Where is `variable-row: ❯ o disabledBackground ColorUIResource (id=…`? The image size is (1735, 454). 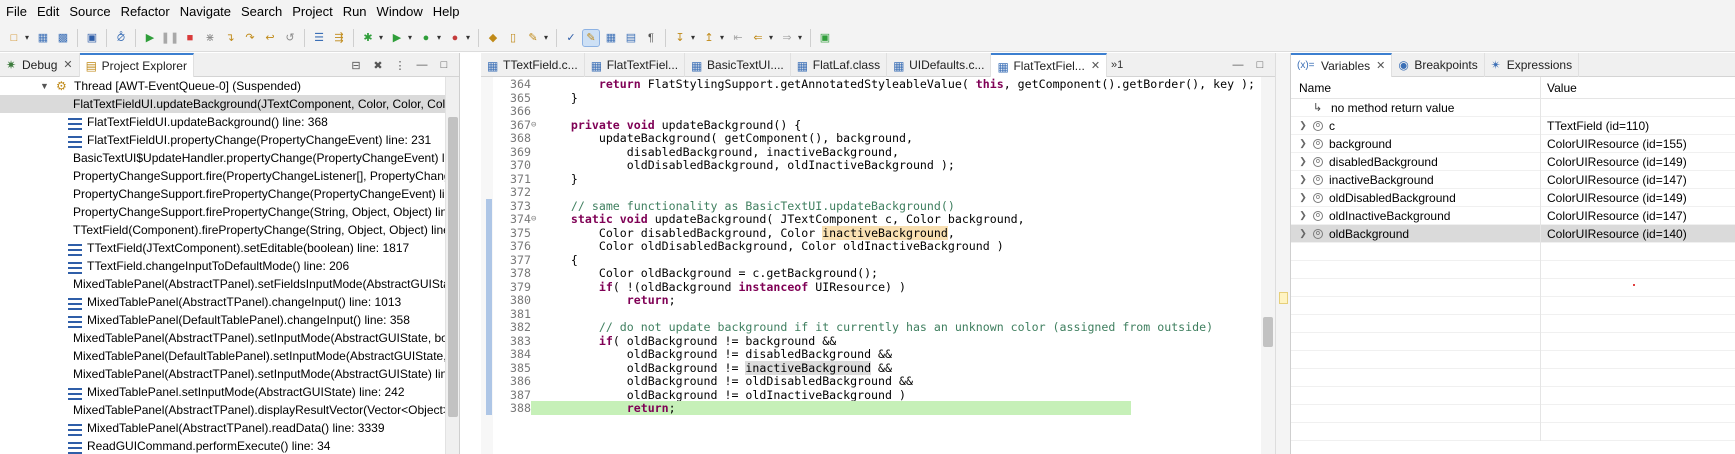
variable-row: ❯ o disabledBackground ColorUIResource (id=… is located at coordinates (1513, 161).